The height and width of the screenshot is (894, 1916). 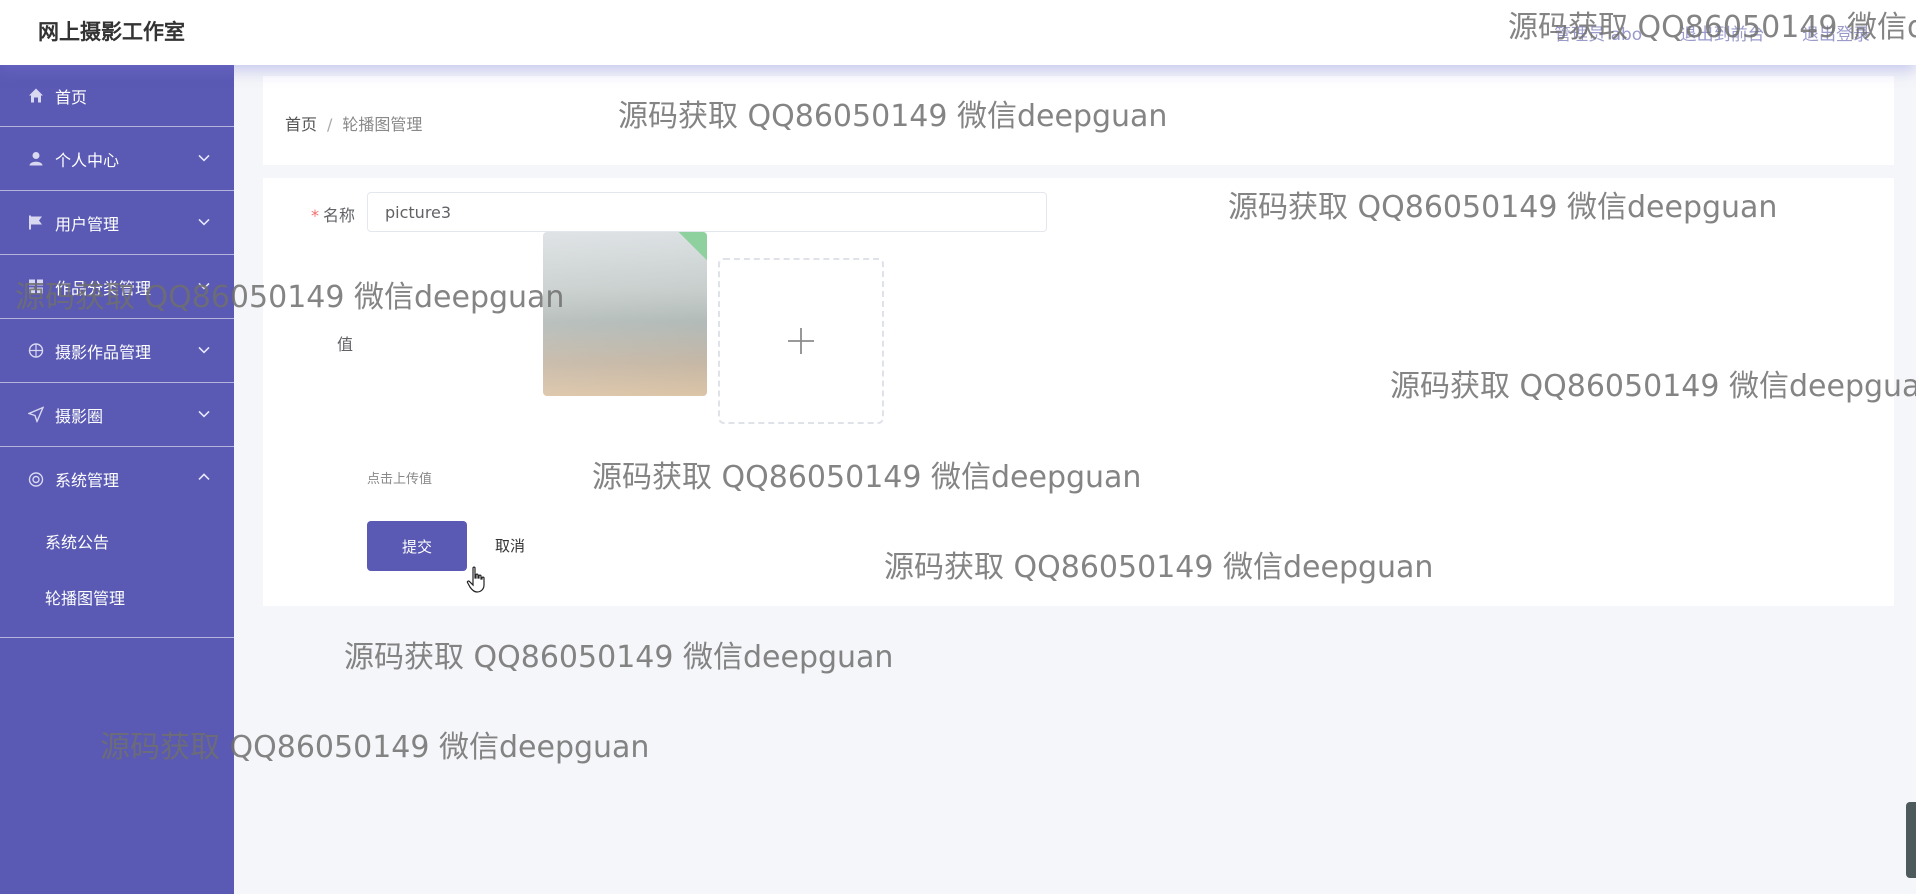 I want to click on sidebar-item-home: 首页, so click(x=117, y=96).